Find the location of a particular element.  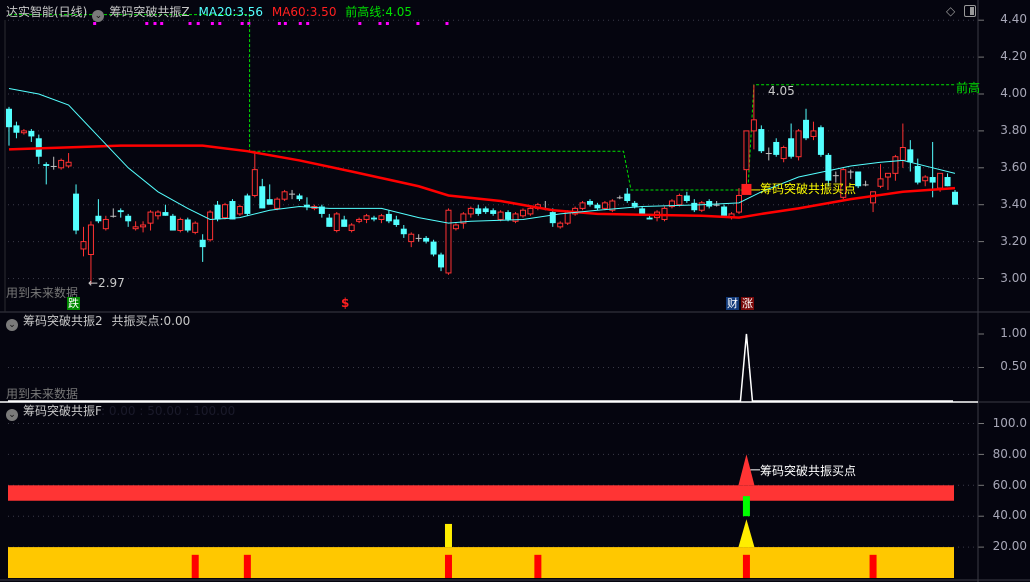

finance-marker: 财 is located at coordinates (732, 303).